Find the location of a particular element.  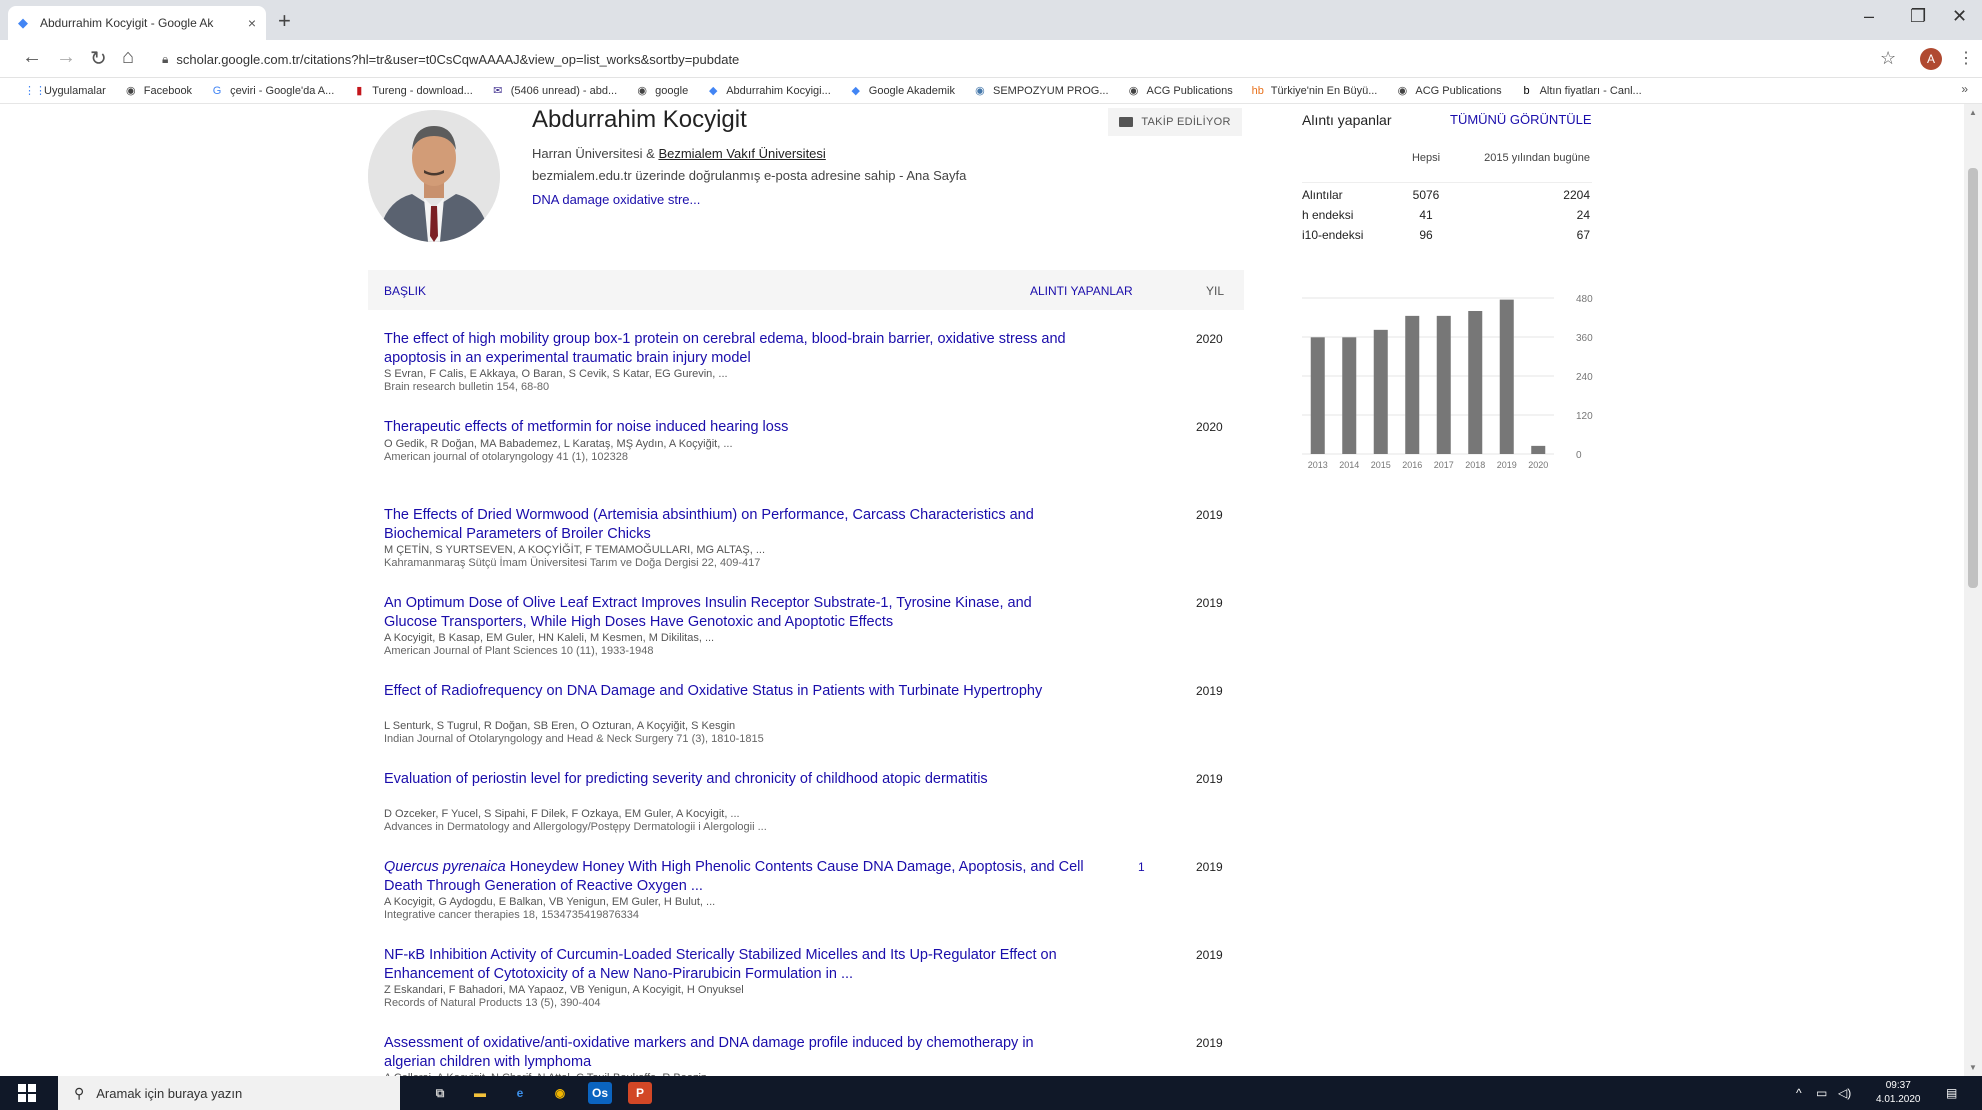

stat-all: 5076 is located at coordinates (1426, 195).